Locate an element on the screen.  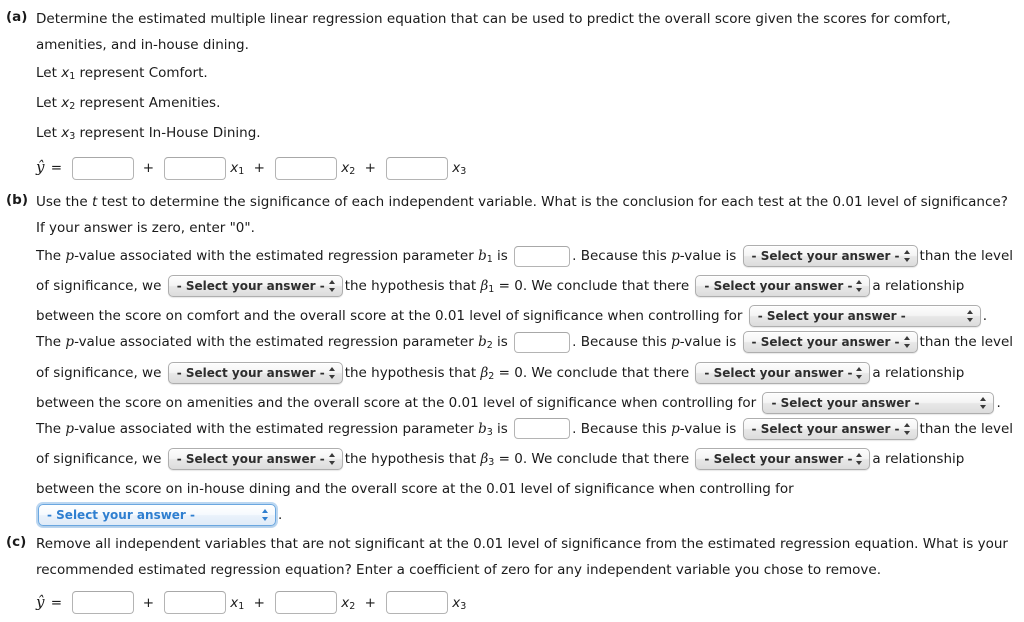
select-hypothesis-b1-label: - Select your answer - is located at coordinates (250, 286).